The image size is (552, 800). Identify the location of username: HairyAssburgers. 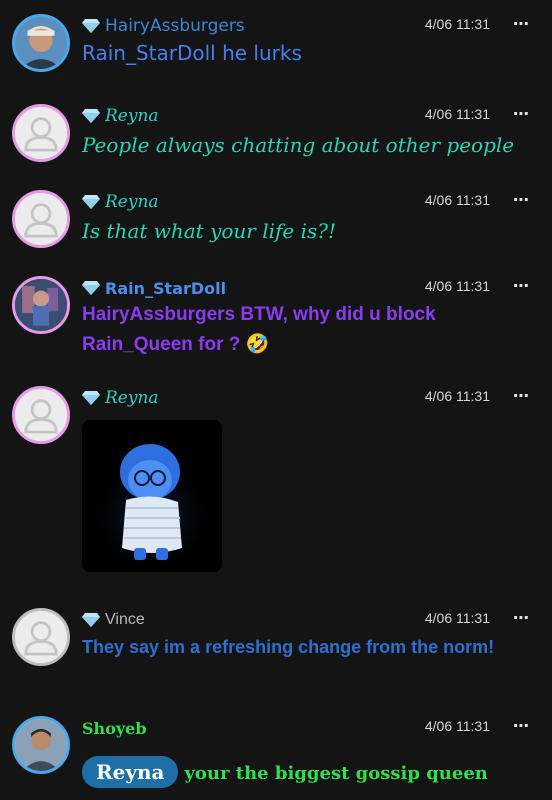
(175, 26).